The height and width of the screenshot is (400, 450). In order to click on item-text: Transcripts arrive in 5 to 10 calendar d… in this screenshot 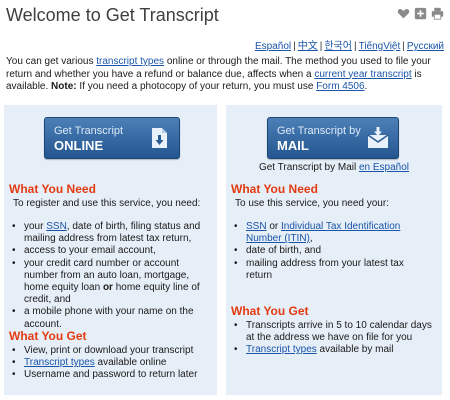, I will do `click(339, 332)`.